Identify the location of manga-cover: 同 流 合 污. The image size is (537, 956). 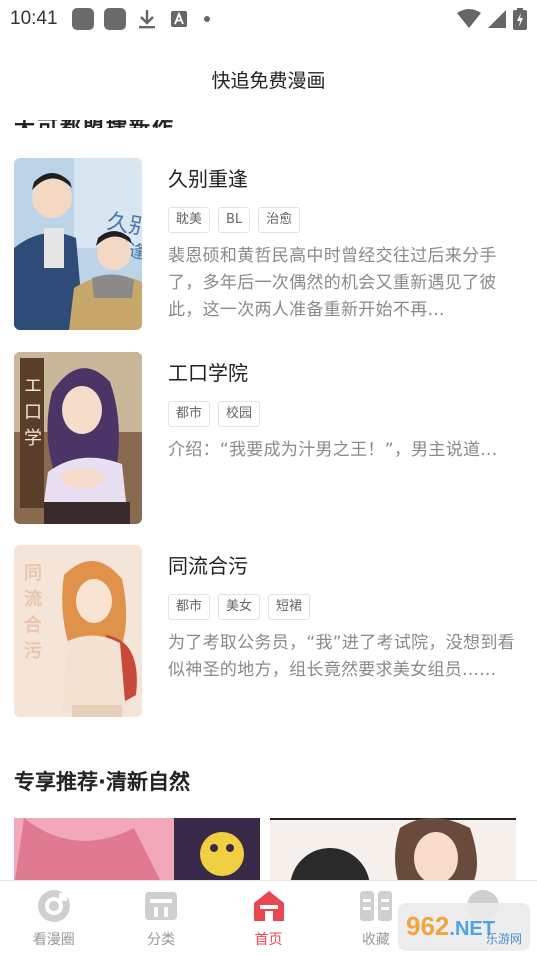
(78, 631).